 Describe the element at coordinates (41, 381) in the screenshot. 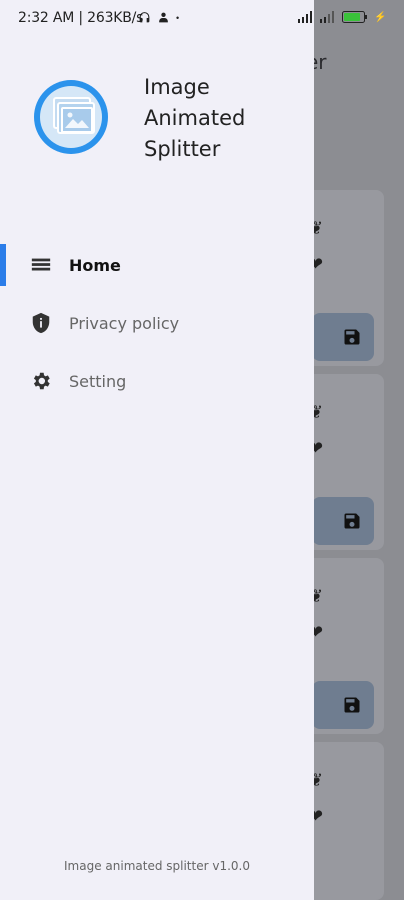

I see `gear-icon` at that location.